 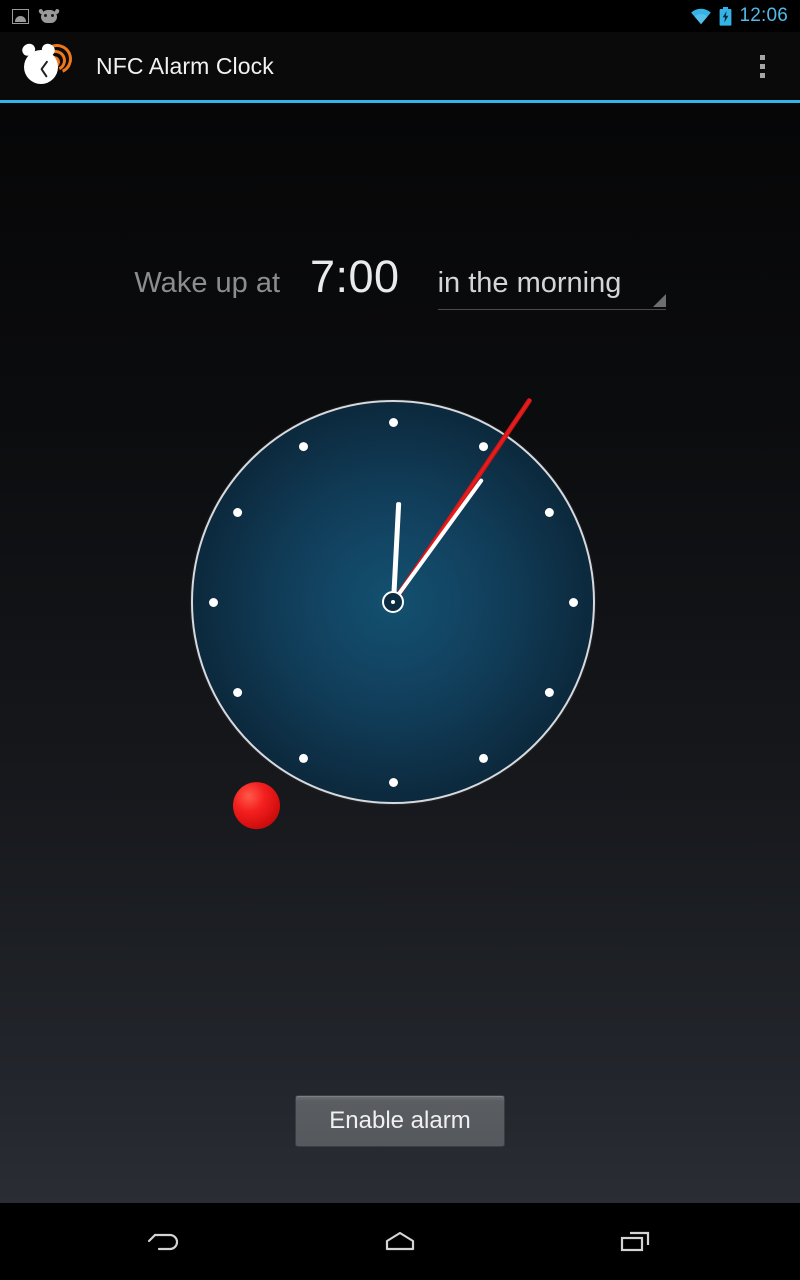 I want to click on nav-recents-button, so click(x=635, y=1242).